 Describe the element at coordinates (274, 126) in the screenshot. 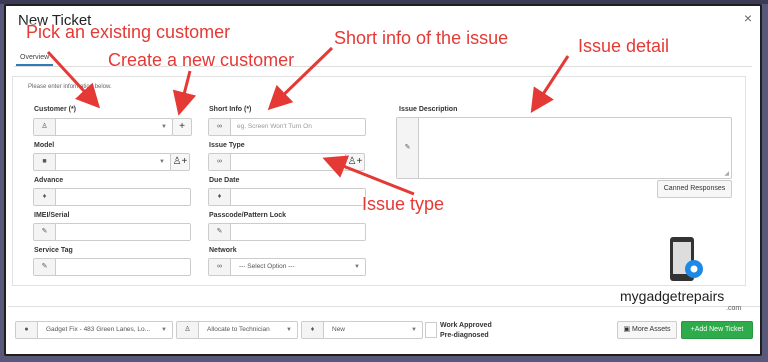

I see `short-info-placeholder: eg. Screen Won't Turn On` at that location.